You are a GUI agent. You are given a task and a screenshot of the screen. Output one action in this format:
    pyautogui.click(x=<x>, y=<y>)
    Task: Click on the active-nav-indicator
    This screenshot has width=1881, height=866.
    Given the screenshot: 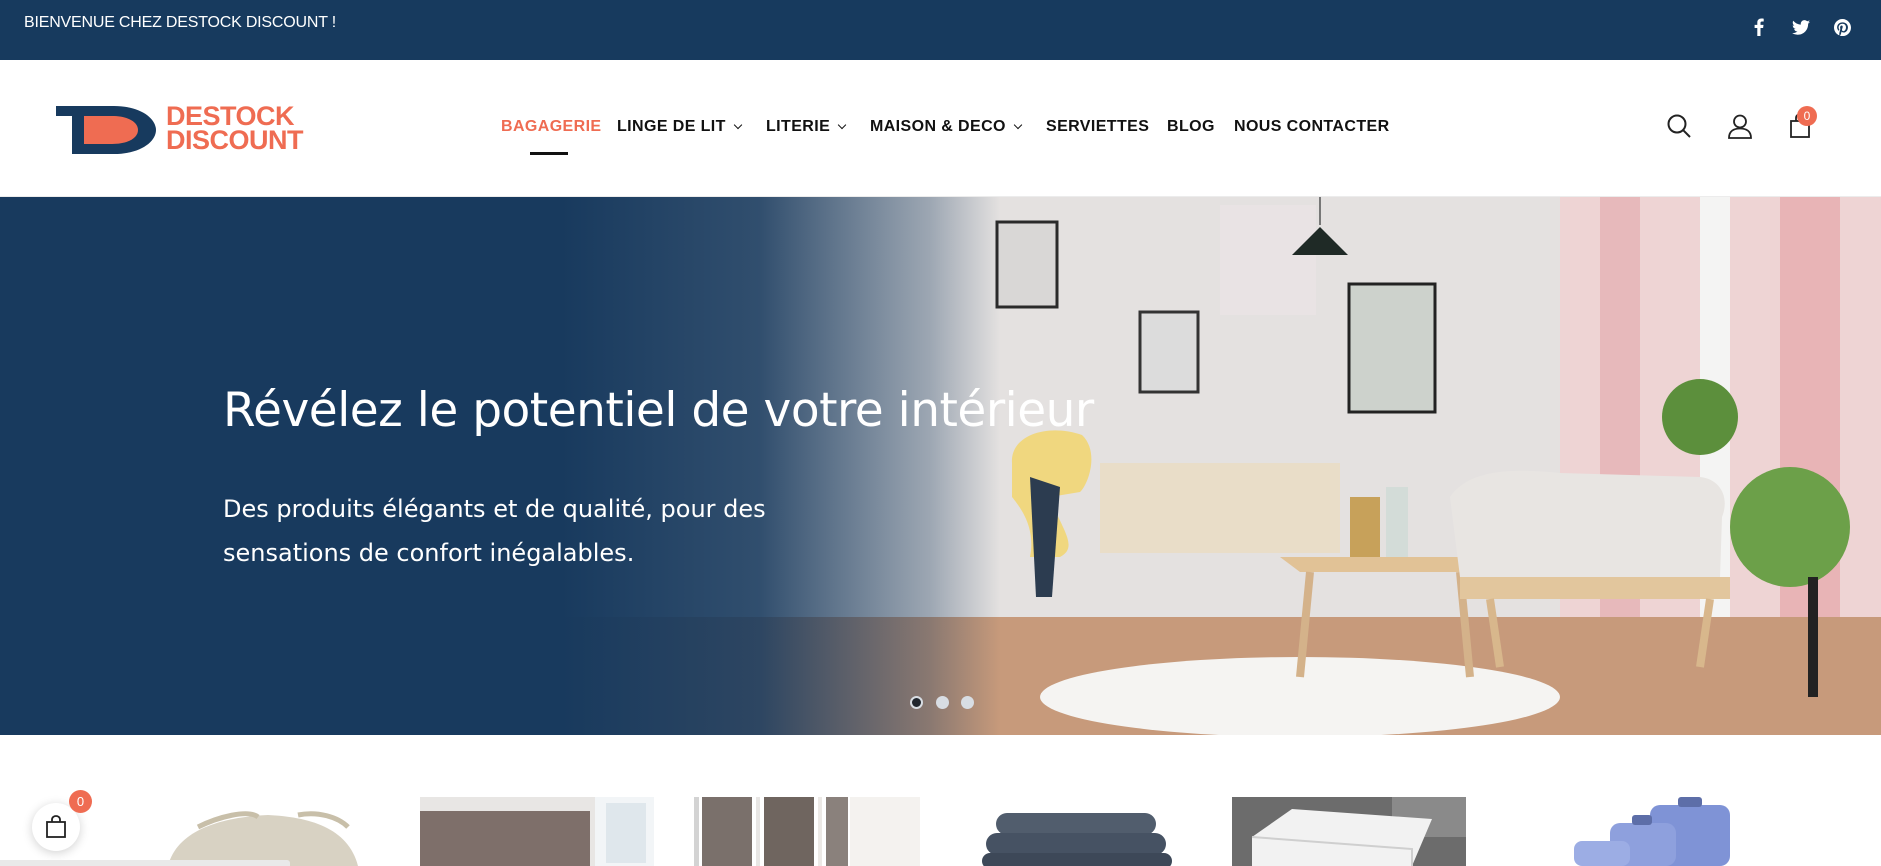 What is the action you would take?
    pyautogui.click(x=549, y=153)
    